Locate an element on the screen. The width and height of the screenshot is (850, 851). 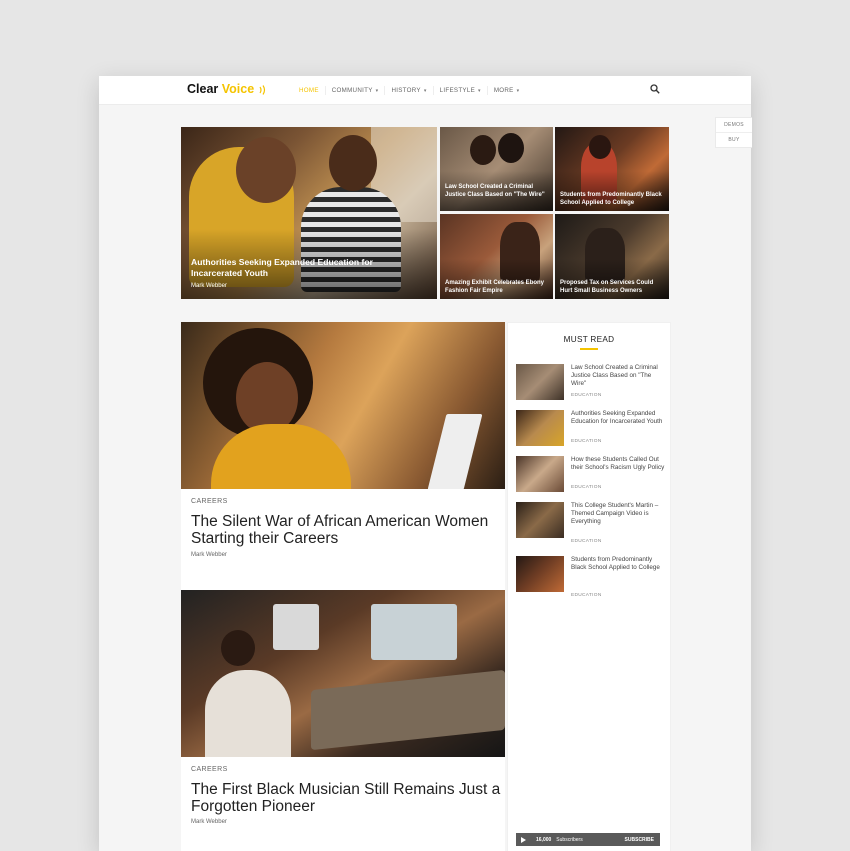
play-icon is located at coordinates (523, 839).